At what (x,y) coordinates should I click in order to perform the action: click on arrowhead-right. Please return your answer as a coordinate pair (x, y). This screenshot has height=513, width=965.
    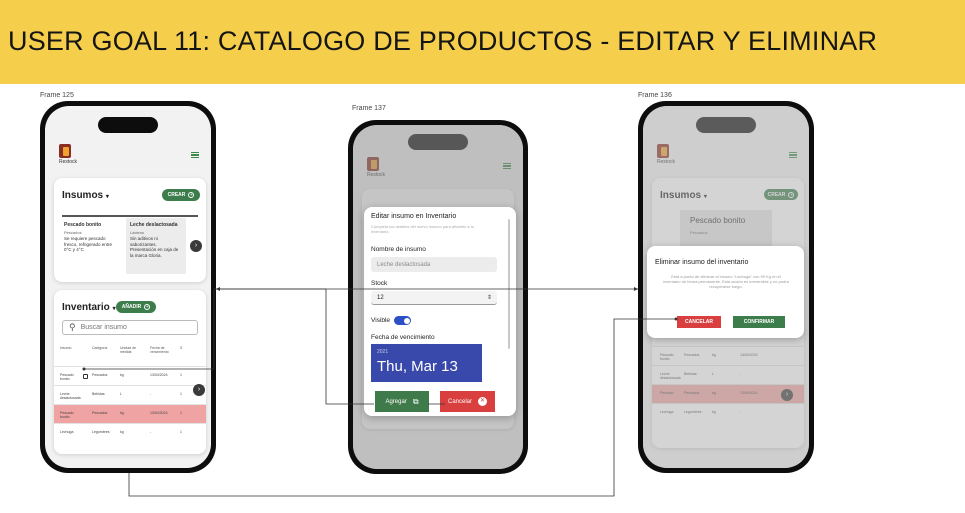
    Looking at the image, I should click on (636, 289).